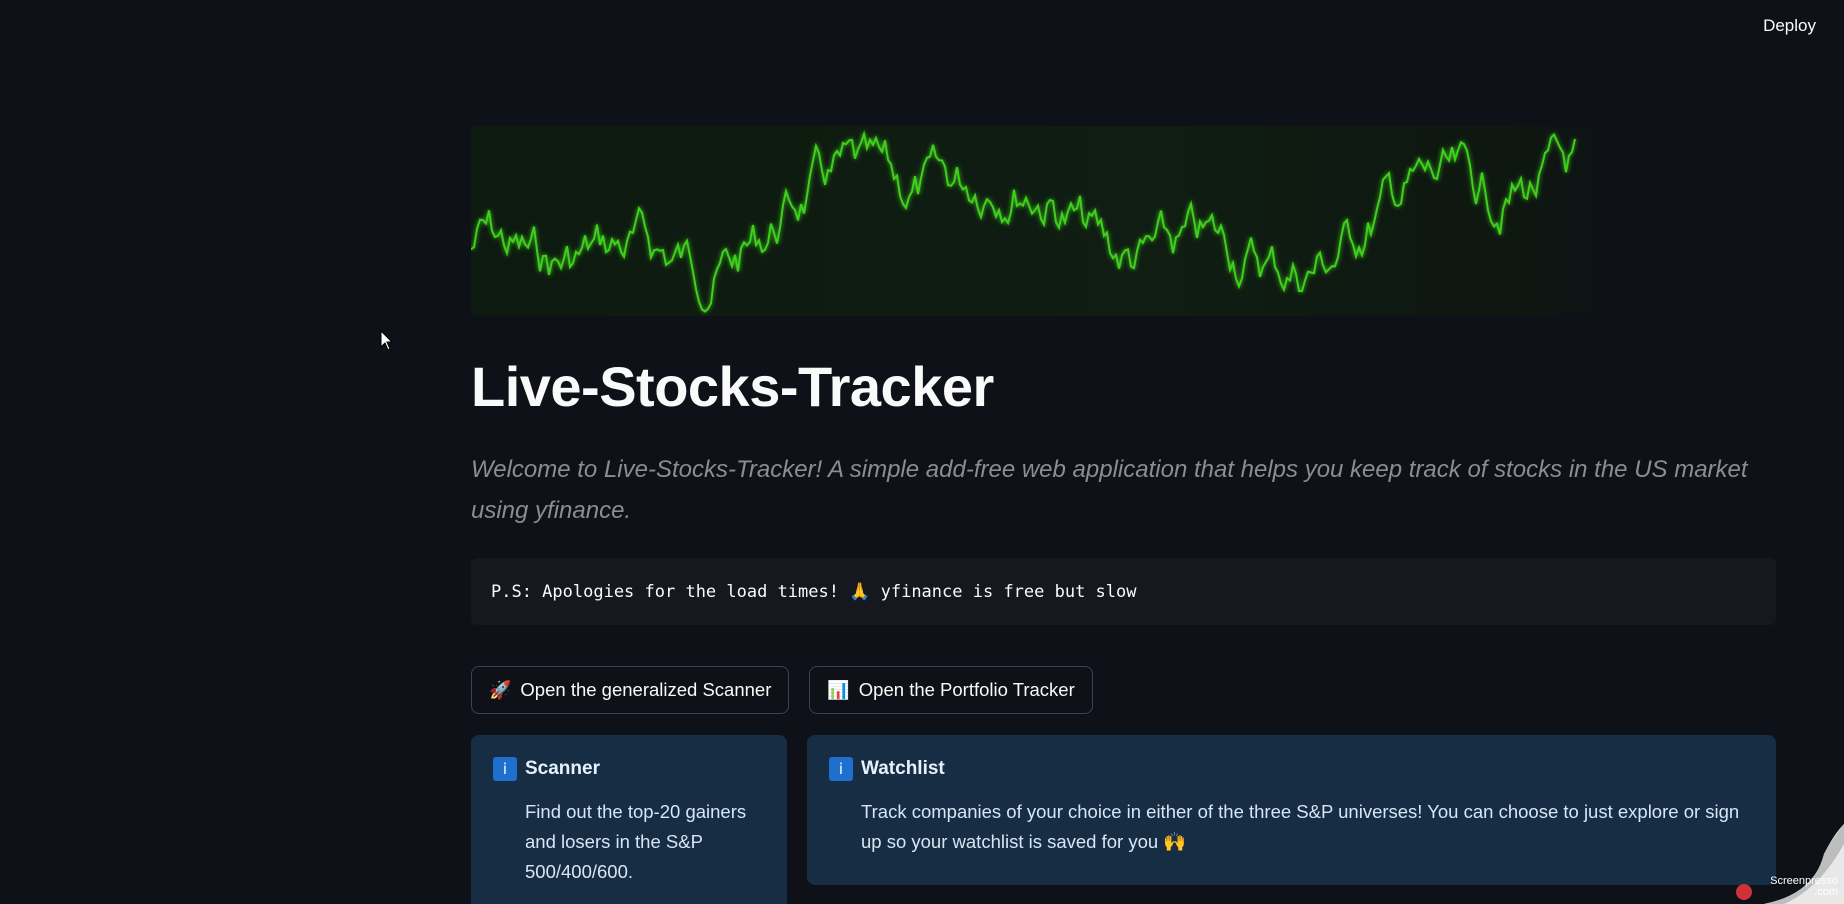  I want to click on watchlist-card-header: i Watchlist, so click(1291, 769).